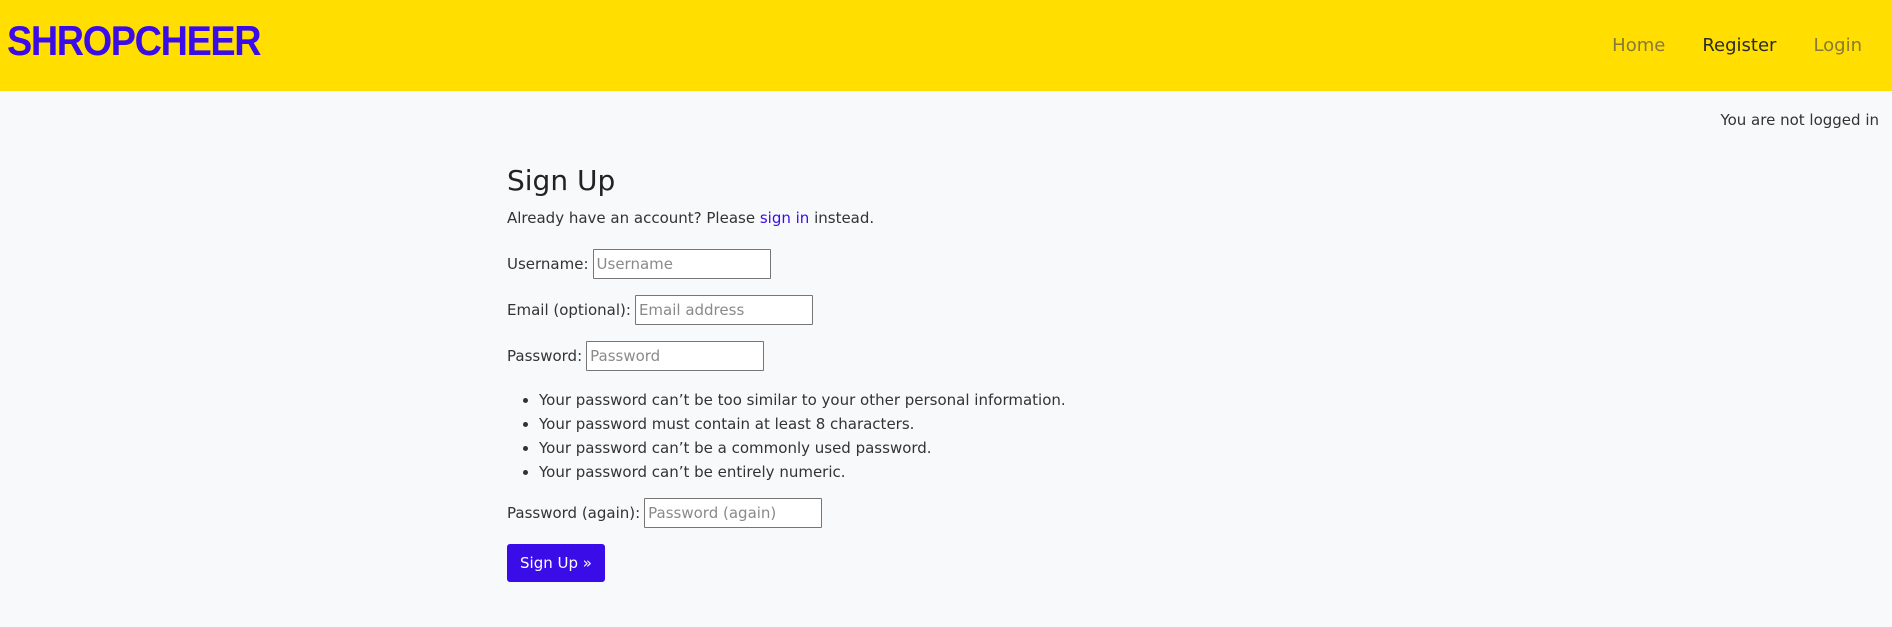  Describe the element at coordinates (946, 45) in the screenshot. I see `navbar: SHROPCHEER Home Register Login` at that location.